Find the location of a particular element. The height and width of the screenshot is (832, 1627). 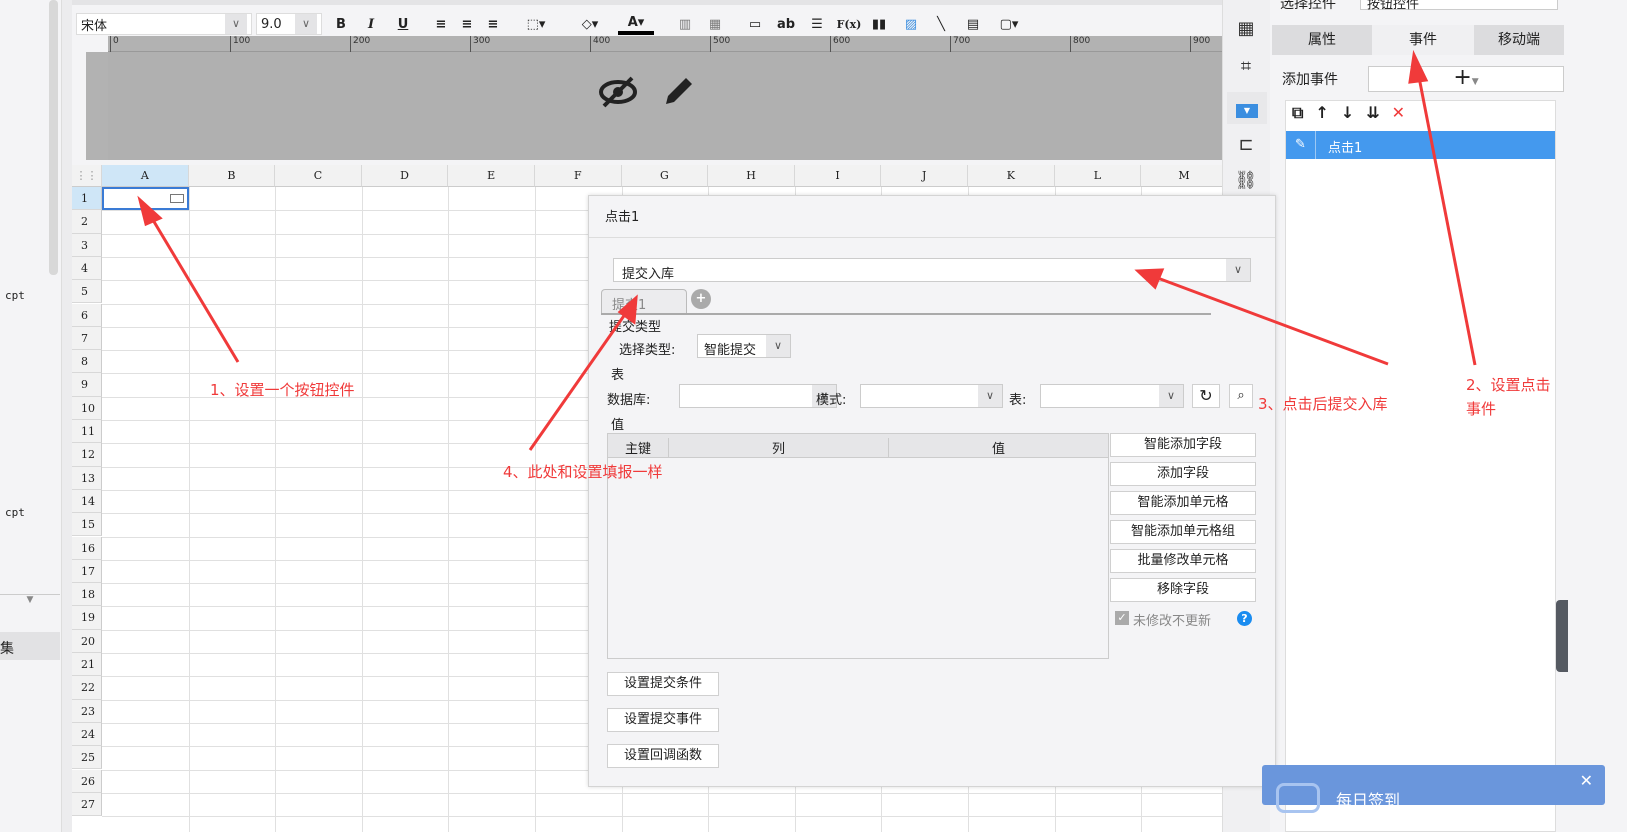

close-icon: ✕ is located at coordinates (1586, 780).